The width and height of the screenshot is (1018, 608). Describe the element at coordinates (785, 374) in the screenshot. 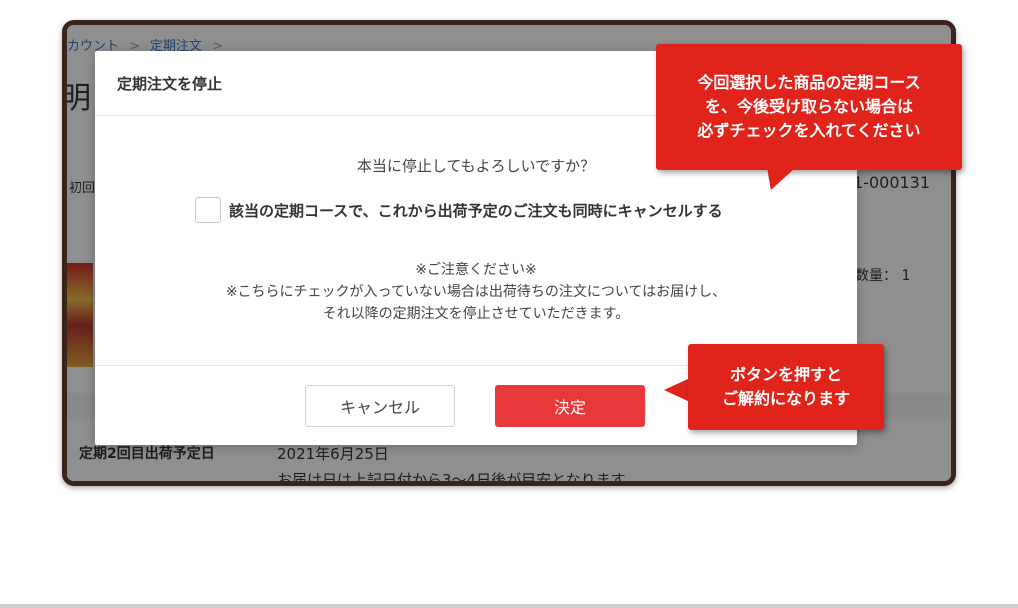

I see `callout-bottom-line-1: ボタンを押すと` at that location.